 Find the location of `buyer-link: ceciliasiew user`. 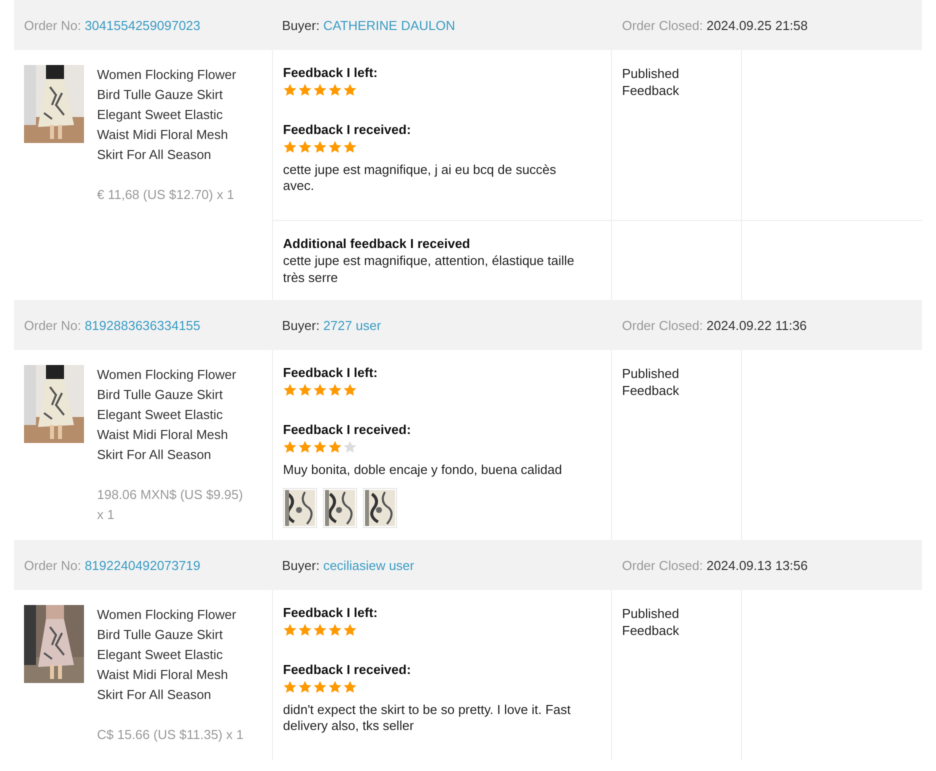

buyer-link: ceciliasiew user is located at coordinates (368, 565).